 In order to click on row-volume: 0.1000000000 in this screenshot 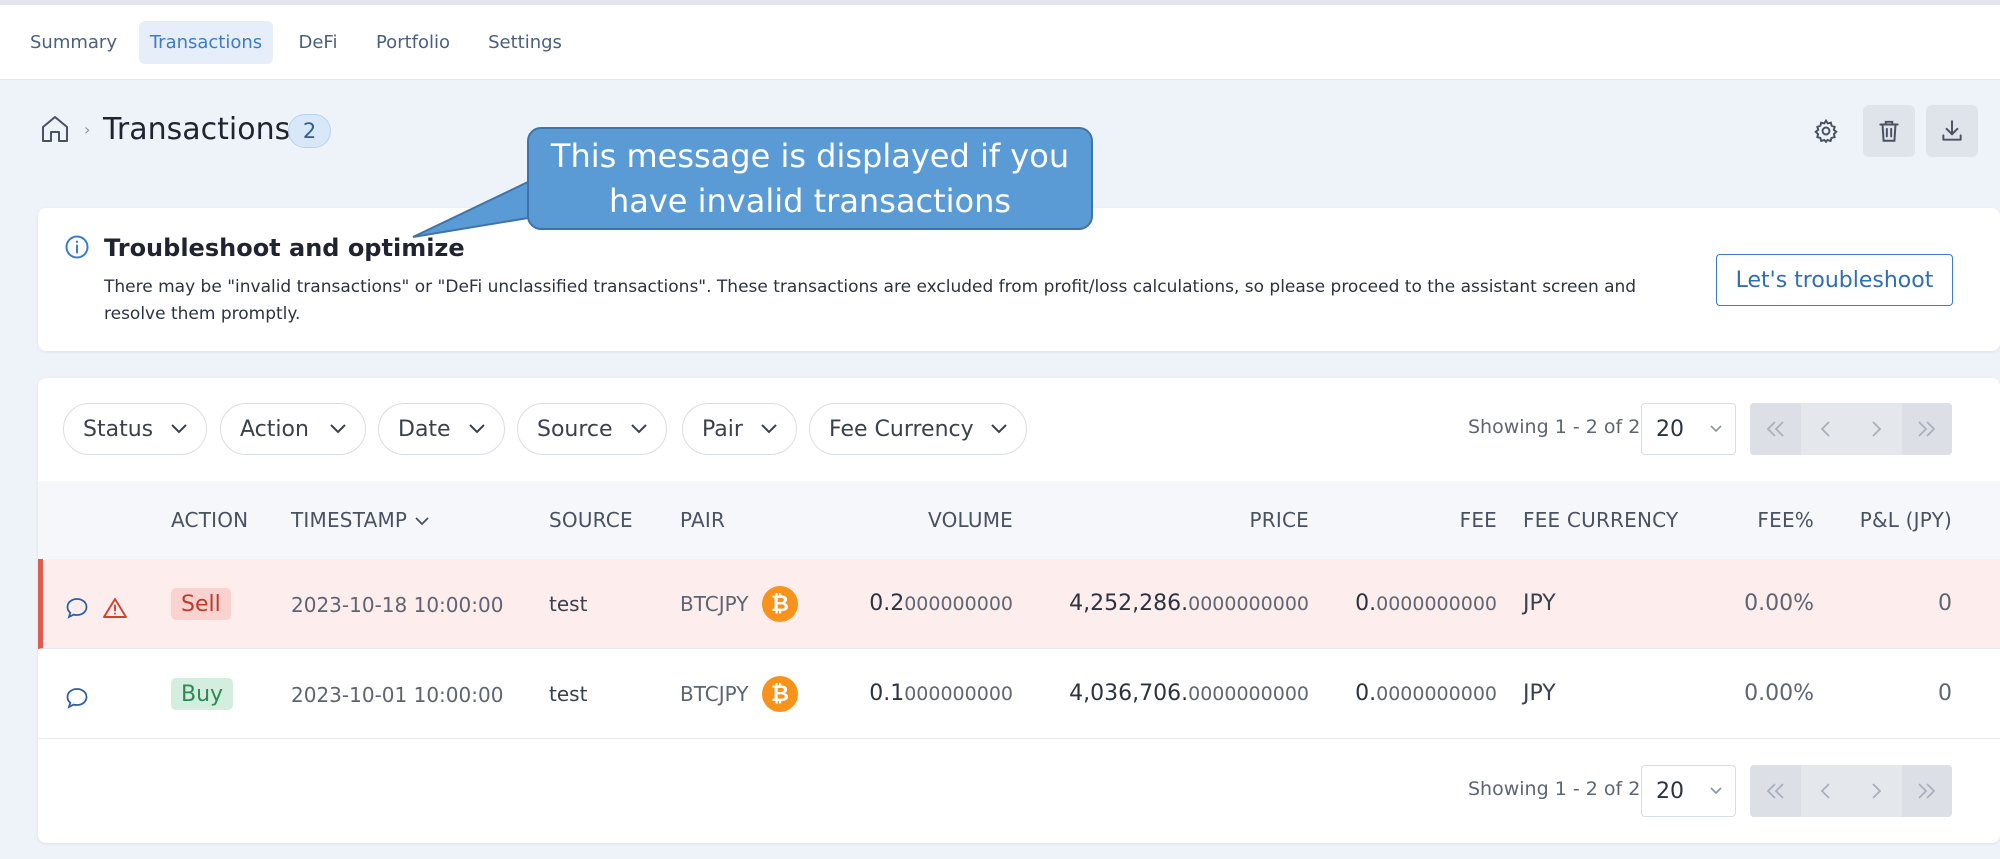, I will do `click(941, 693)`.